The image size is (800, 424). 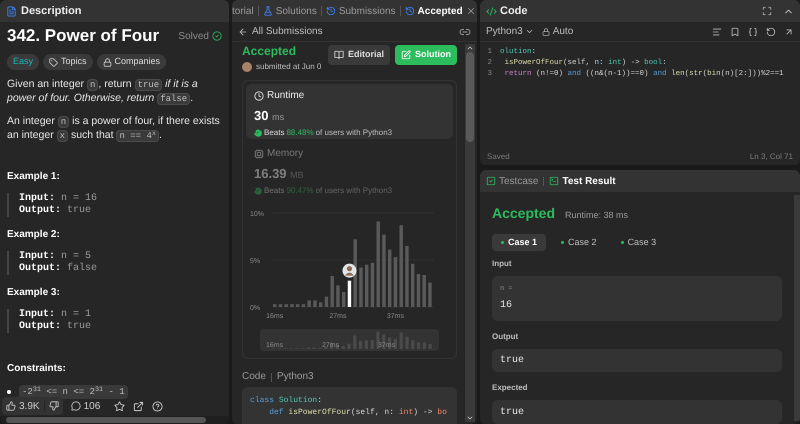 I want to click on stat-value: 30 ms, so click(x=270, y=116).